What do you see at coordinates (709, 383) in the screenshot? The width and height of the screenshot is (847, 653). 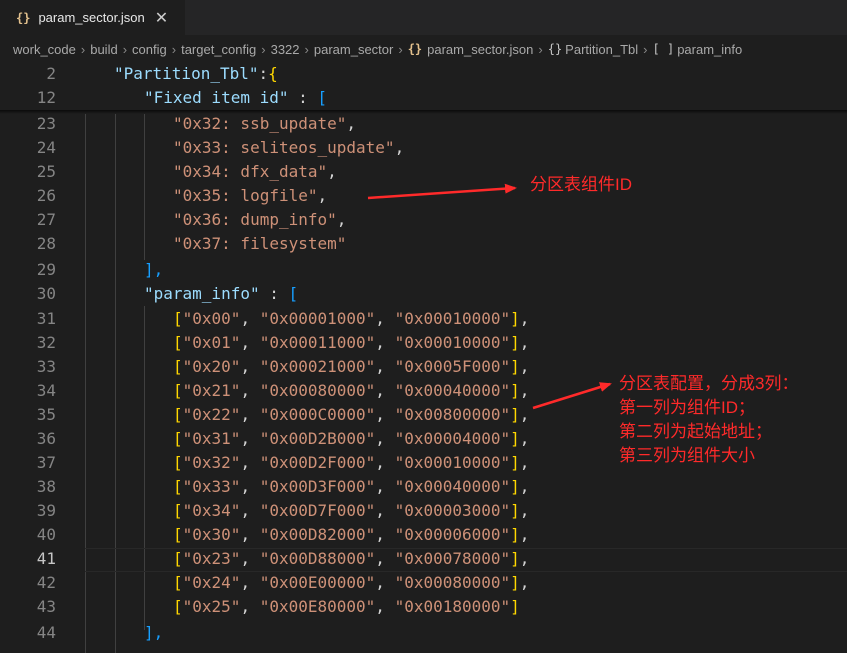 I see `annotation-line: 分区表配置，分成3列：` at bounding box center [709, 383].